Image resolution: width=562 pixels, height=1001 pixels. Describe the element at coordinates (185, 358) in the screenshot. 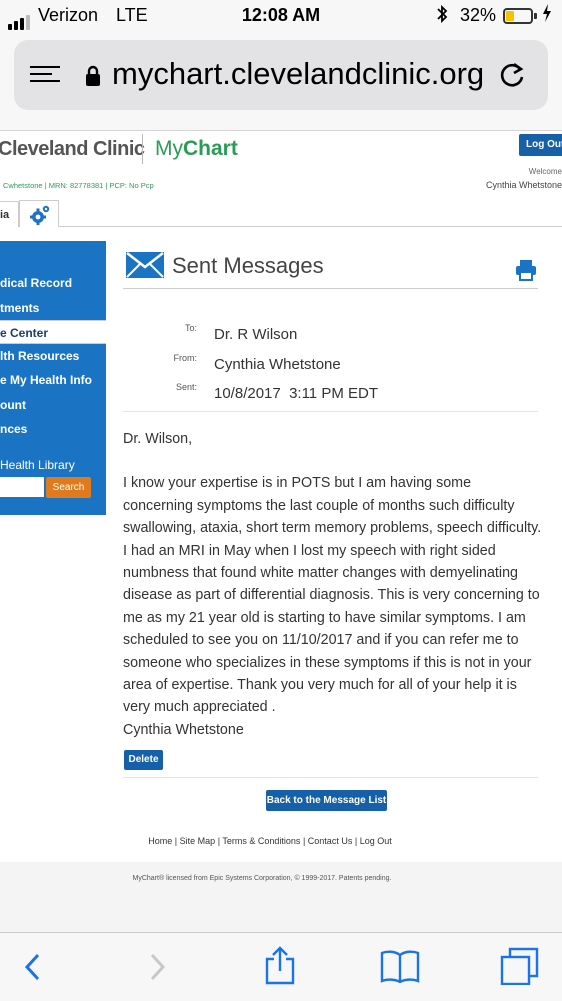

I see `from-label: From:` at that location.